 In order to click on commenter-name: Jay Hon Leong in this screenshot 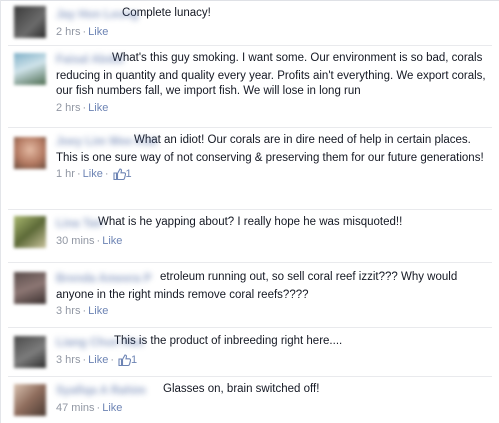, I will do `click(97, 16)`.